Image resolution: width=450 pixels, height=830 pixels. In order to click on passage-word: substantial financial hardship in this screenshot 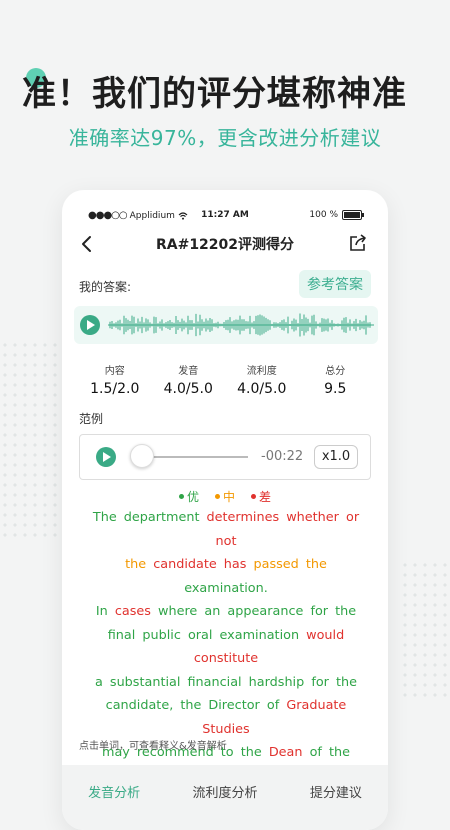, I will do `click(207, 682)`.